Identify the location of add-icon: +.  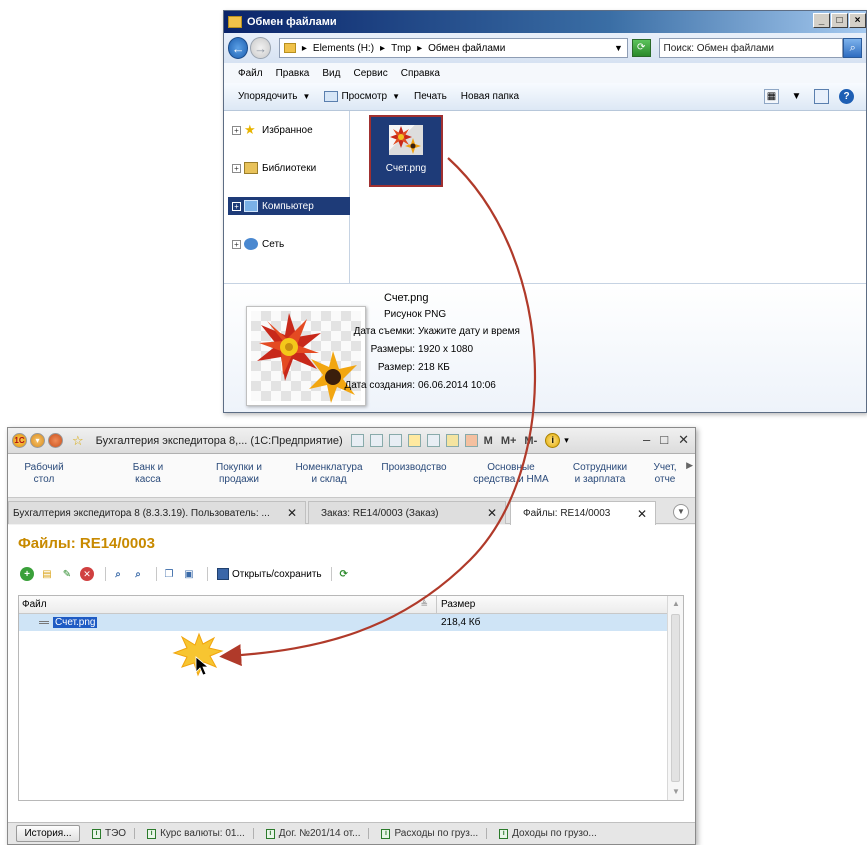
(27, 574).